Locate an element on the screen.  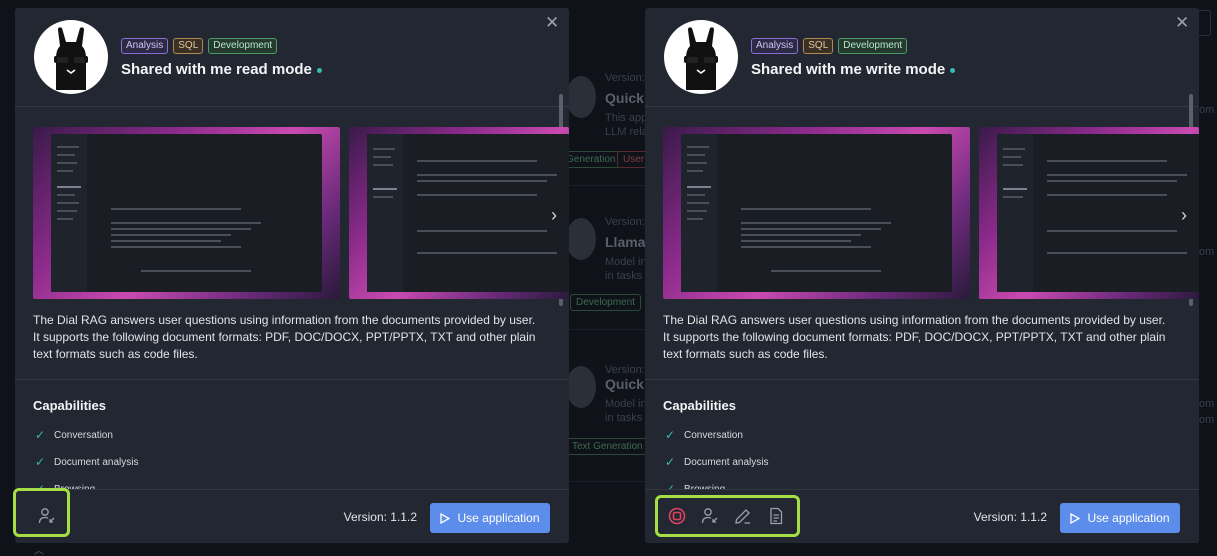
app-title: Shared with me write mode is located at coordinates (853, 69).